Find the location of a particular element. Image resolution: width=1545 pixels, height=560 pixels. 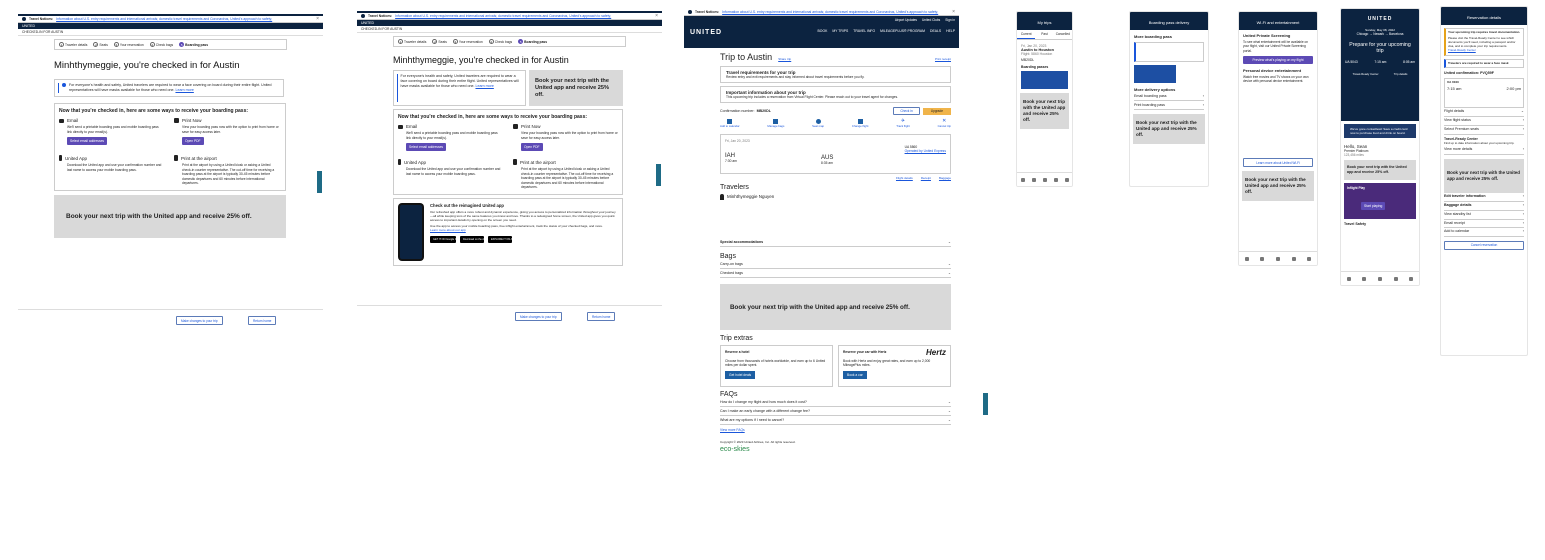

flight-status-row: View flight status › is located at coordinates (1484, 122).